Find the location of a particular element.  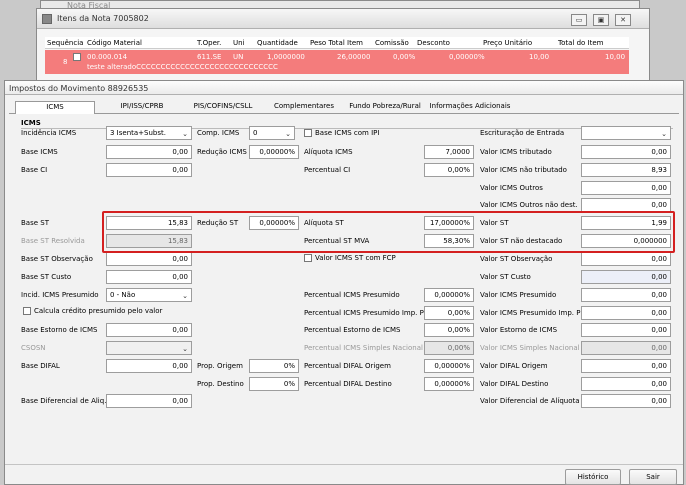

valor-icms-outros-field: 0,00 is located at coordinates (626, 188).